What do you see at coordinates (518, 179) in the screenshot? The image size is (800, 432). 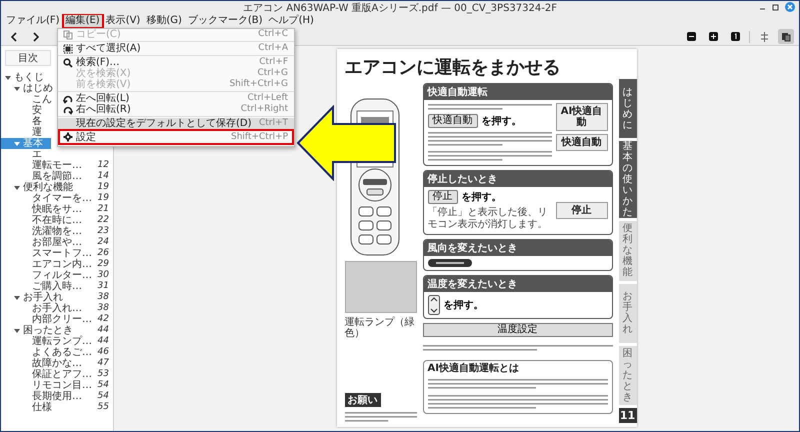 I see `section-heading: 停止したいとき` at bounding box center [518, 179].